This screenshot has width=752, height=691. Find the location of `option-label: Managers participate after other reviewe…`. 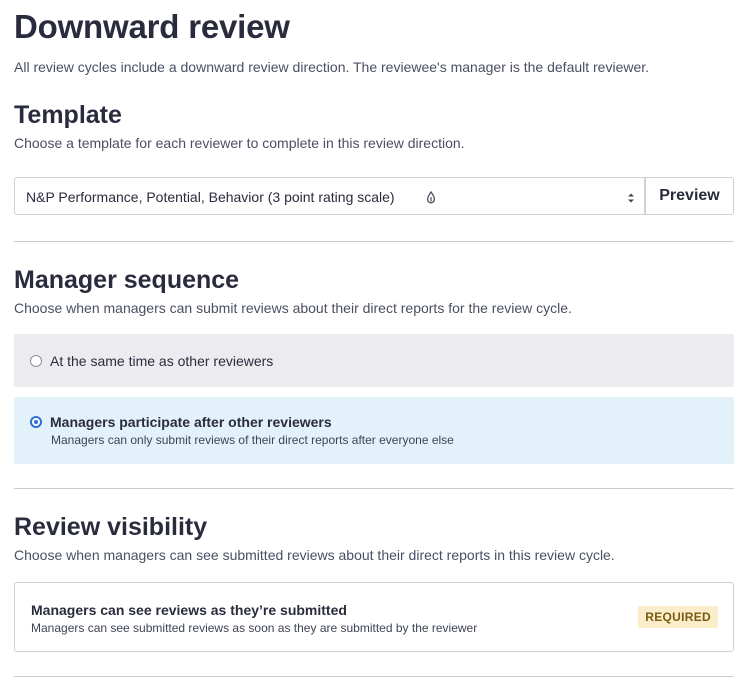

option-label: Managers participate after other reviewe… is located at coordinates (191, 422).